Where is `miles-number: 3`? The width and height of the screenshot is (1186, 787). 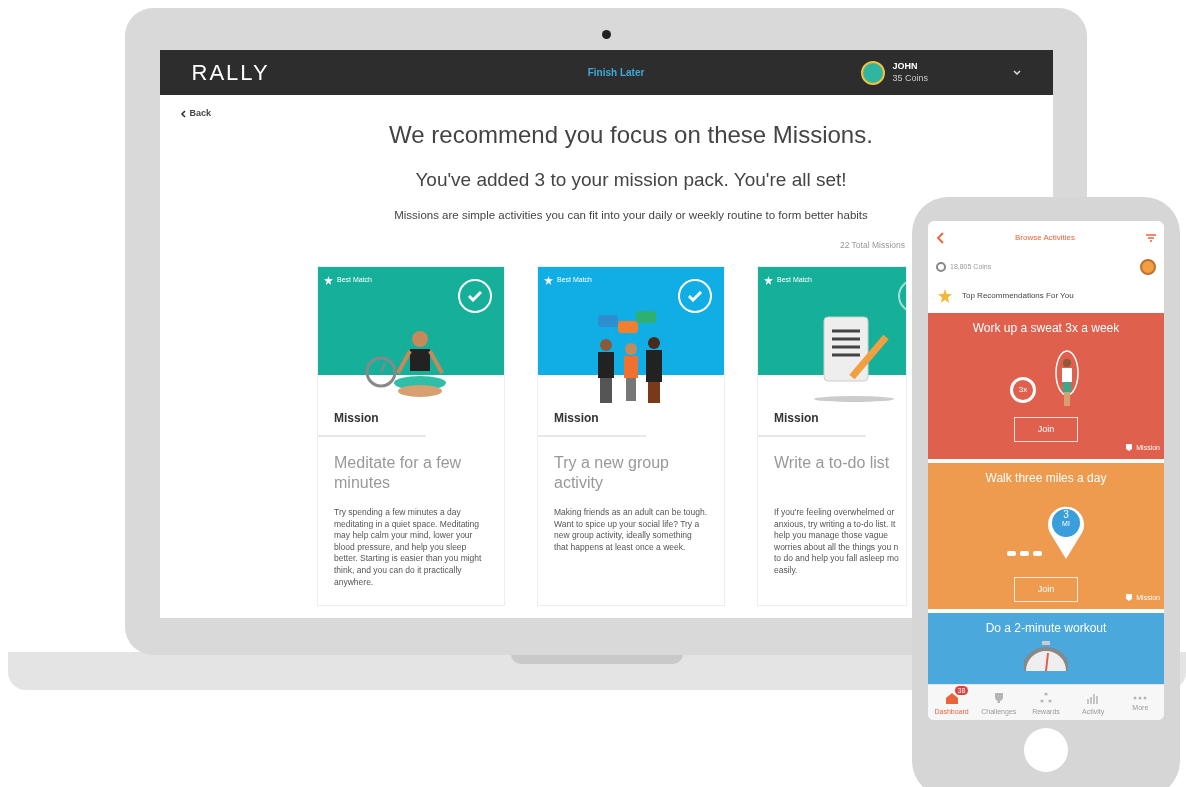 miles-number: 3 is located at coordinates (1066, 515).